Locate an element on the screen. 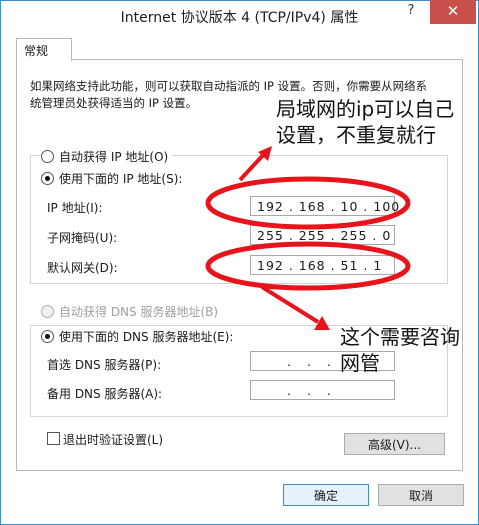 Image resolution: width=479 pixels, height=525 pixels. tab-general: 常规 is located at coordinates (44, 49).